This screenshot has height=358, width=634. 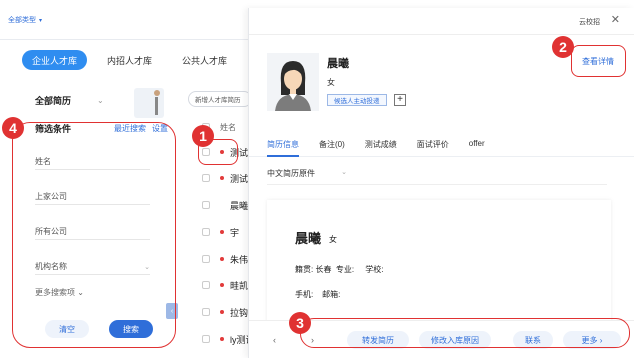 What do you see at coordinates (274, 340) in the screenshot?
I see `prev-icon: ‹` at bounding box center [274, 340].